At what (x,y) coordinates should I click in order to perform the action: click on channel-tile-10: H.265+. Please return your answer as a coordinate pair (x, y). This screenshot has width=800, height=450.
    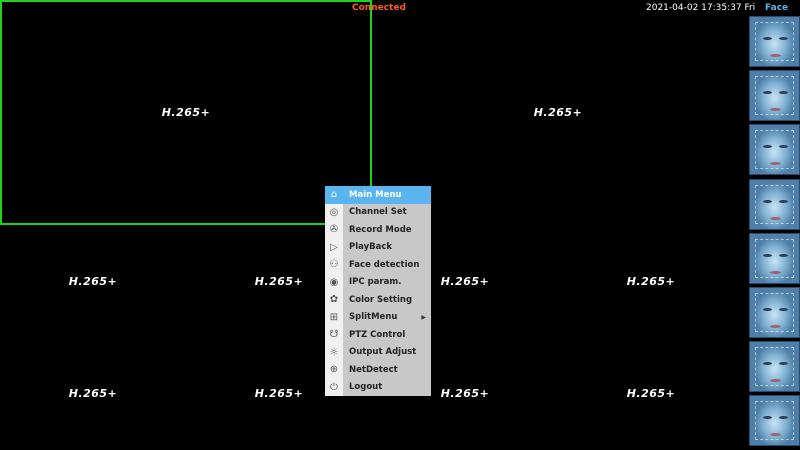
    Looking at the image, I should click on (651, 393).